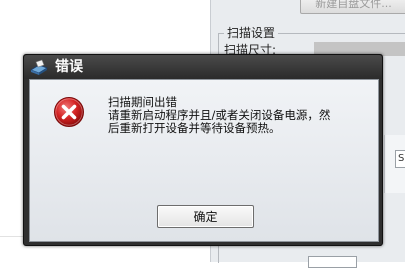 This screenshot has width=405, height=268. I want to click on background-bottom-field, so click(332, 262).